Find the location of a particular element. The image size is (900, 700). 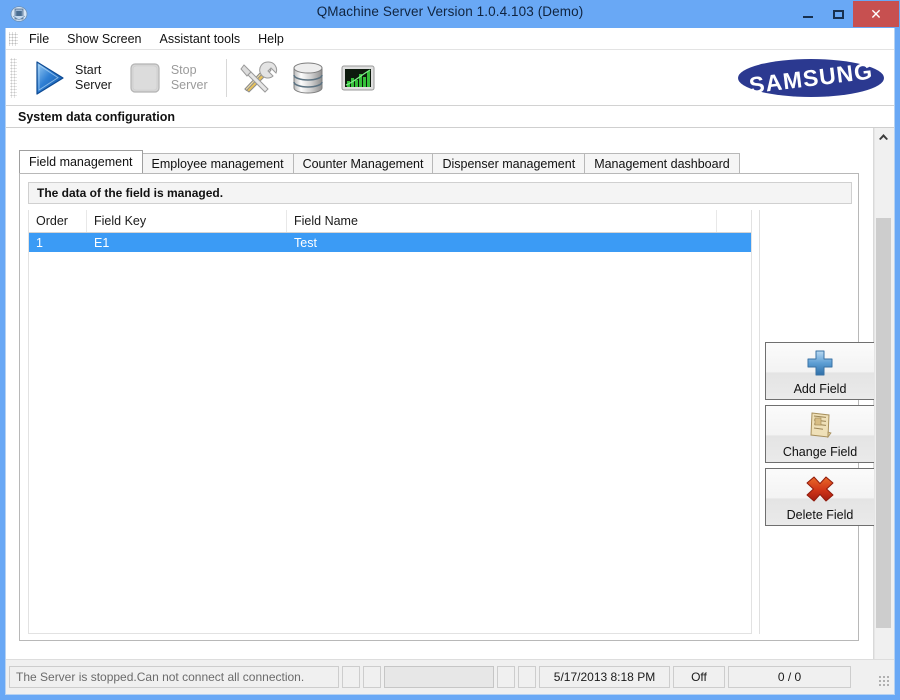

vertical-scrollbar is located at coordinates (883, 393).